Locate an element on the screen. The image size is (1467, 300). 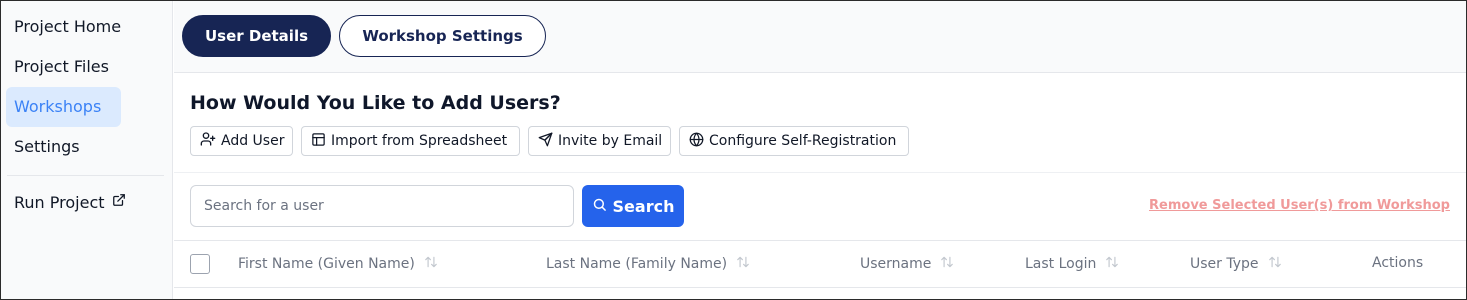
add-user-button: Add User is located at coordinates (241, 141).